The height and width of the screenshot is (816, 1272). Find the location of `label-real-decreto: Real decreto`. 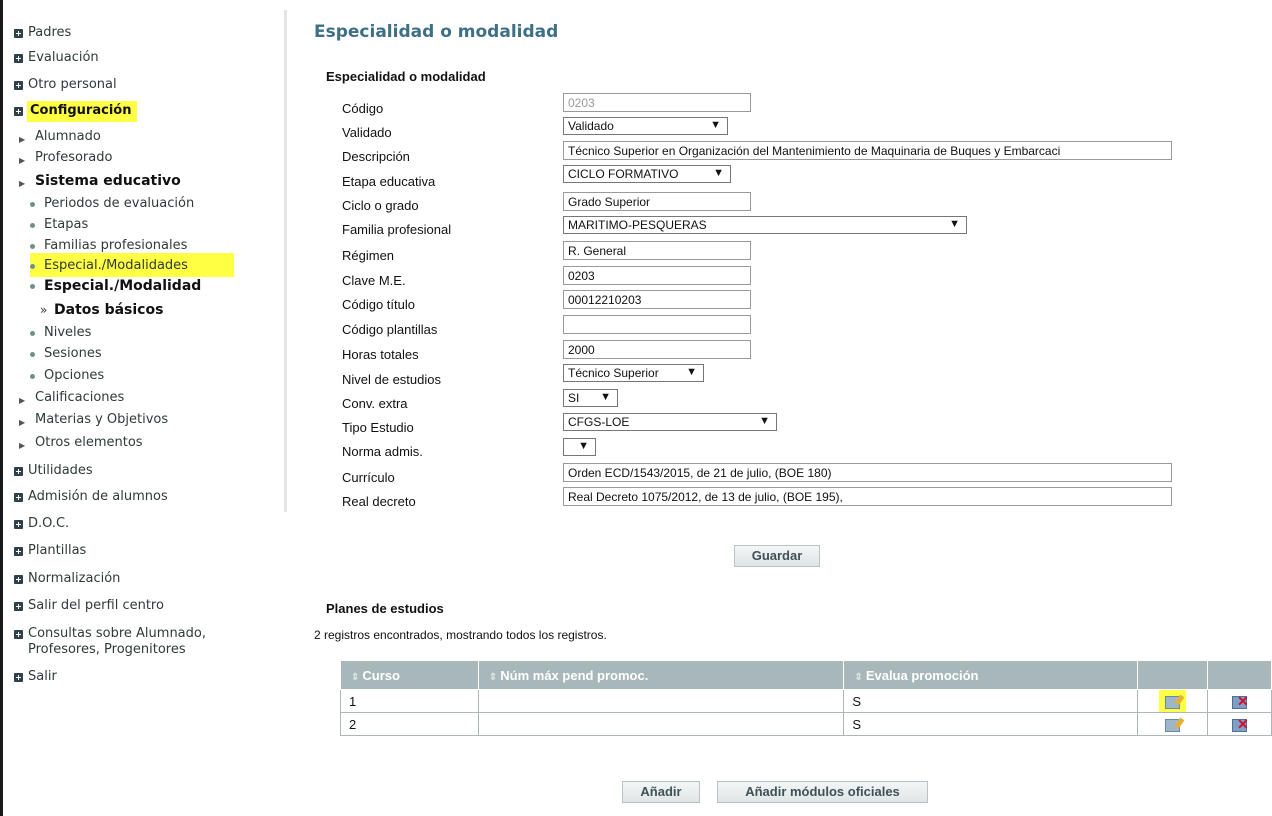

label-real-decreto: Real decreto is located at coordinates (379, 501).